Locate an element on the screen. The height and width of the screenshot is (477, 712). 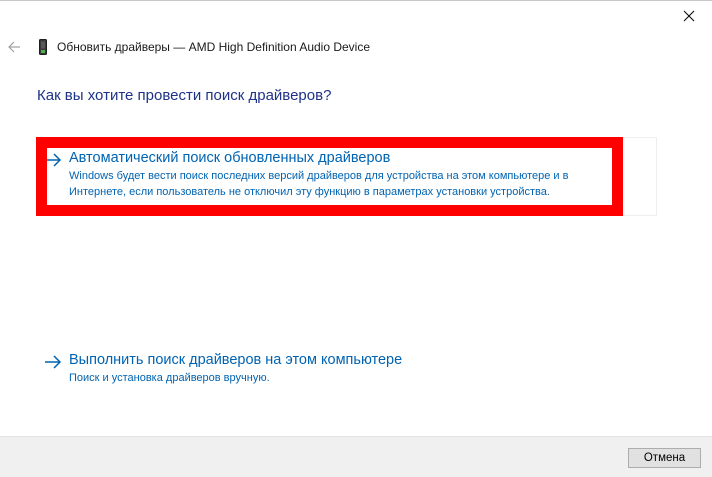
page-question: Как вы хотите провести поиск драйверов? is located at coordinates (184, 95).